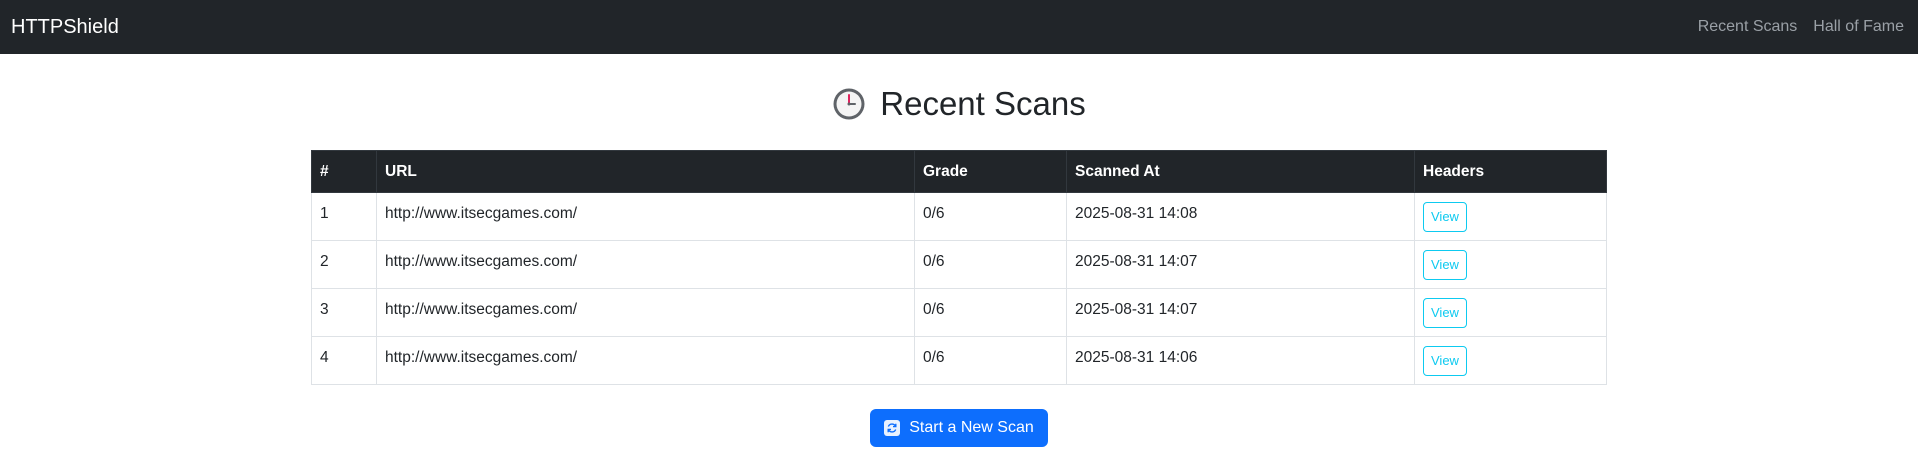 This screenshot has width=1918, height=472. I want to click on start-new-scan-button: Start a New Scan, so click(959, 428).